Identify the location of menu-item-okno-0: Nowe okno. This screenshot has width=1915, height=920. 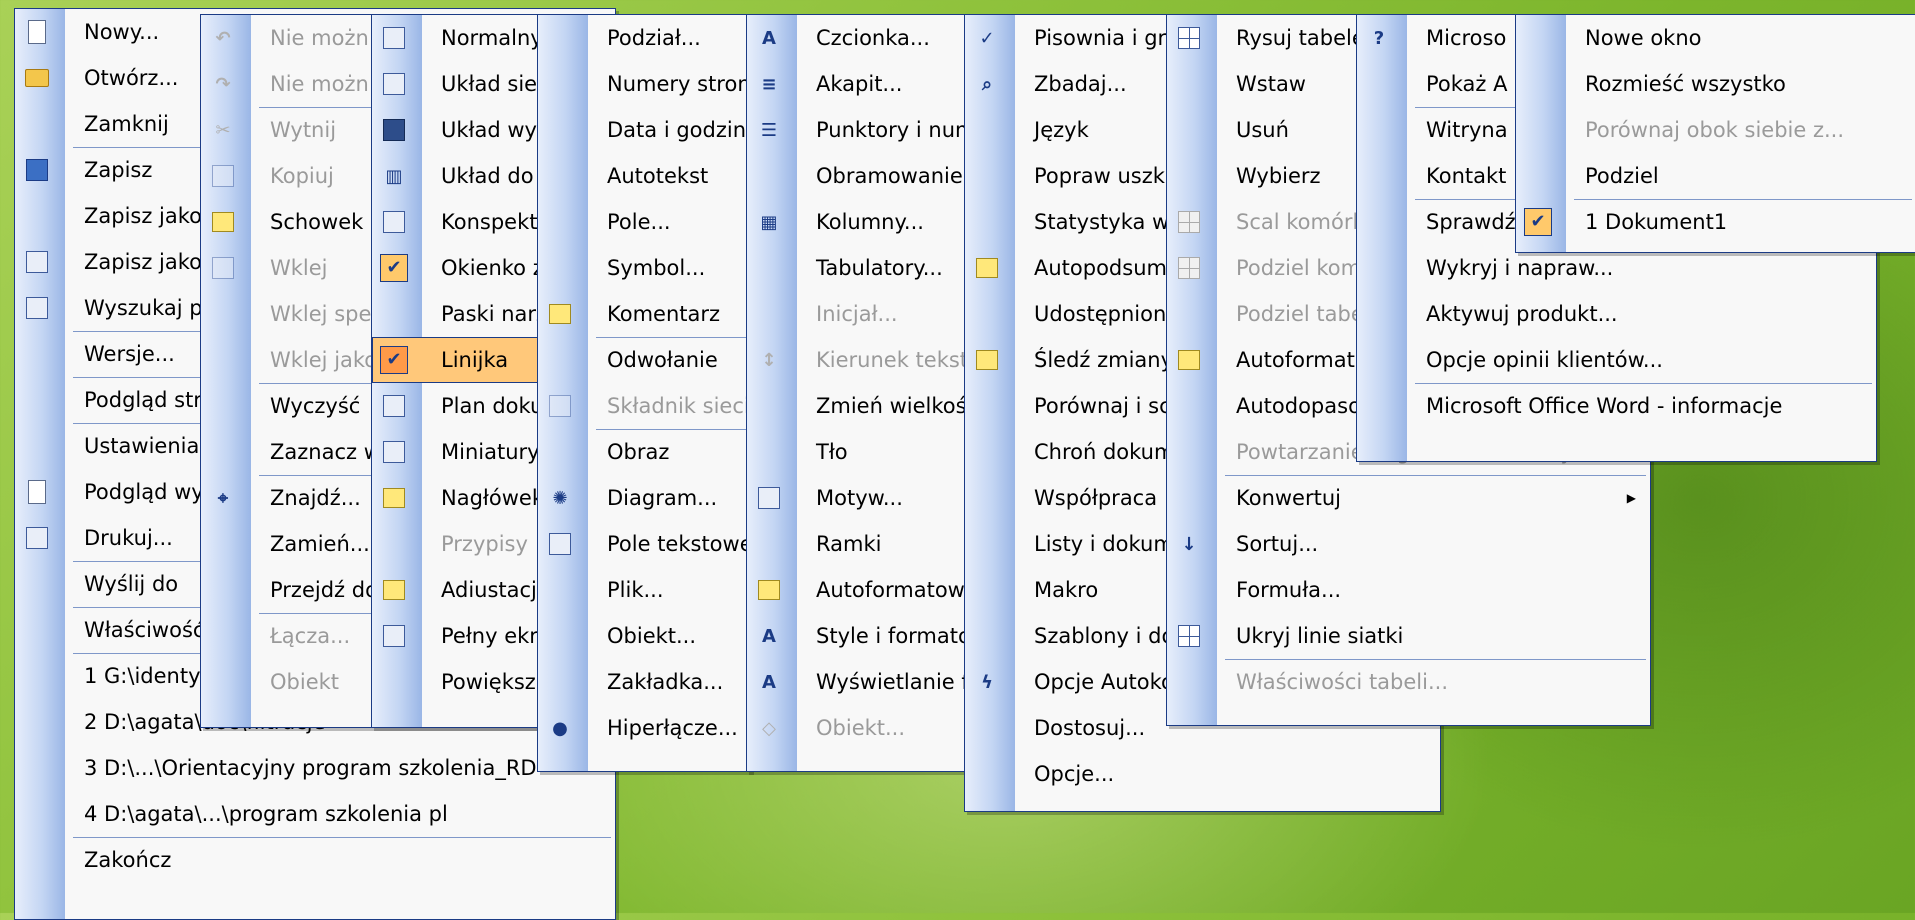
(1715, 38).